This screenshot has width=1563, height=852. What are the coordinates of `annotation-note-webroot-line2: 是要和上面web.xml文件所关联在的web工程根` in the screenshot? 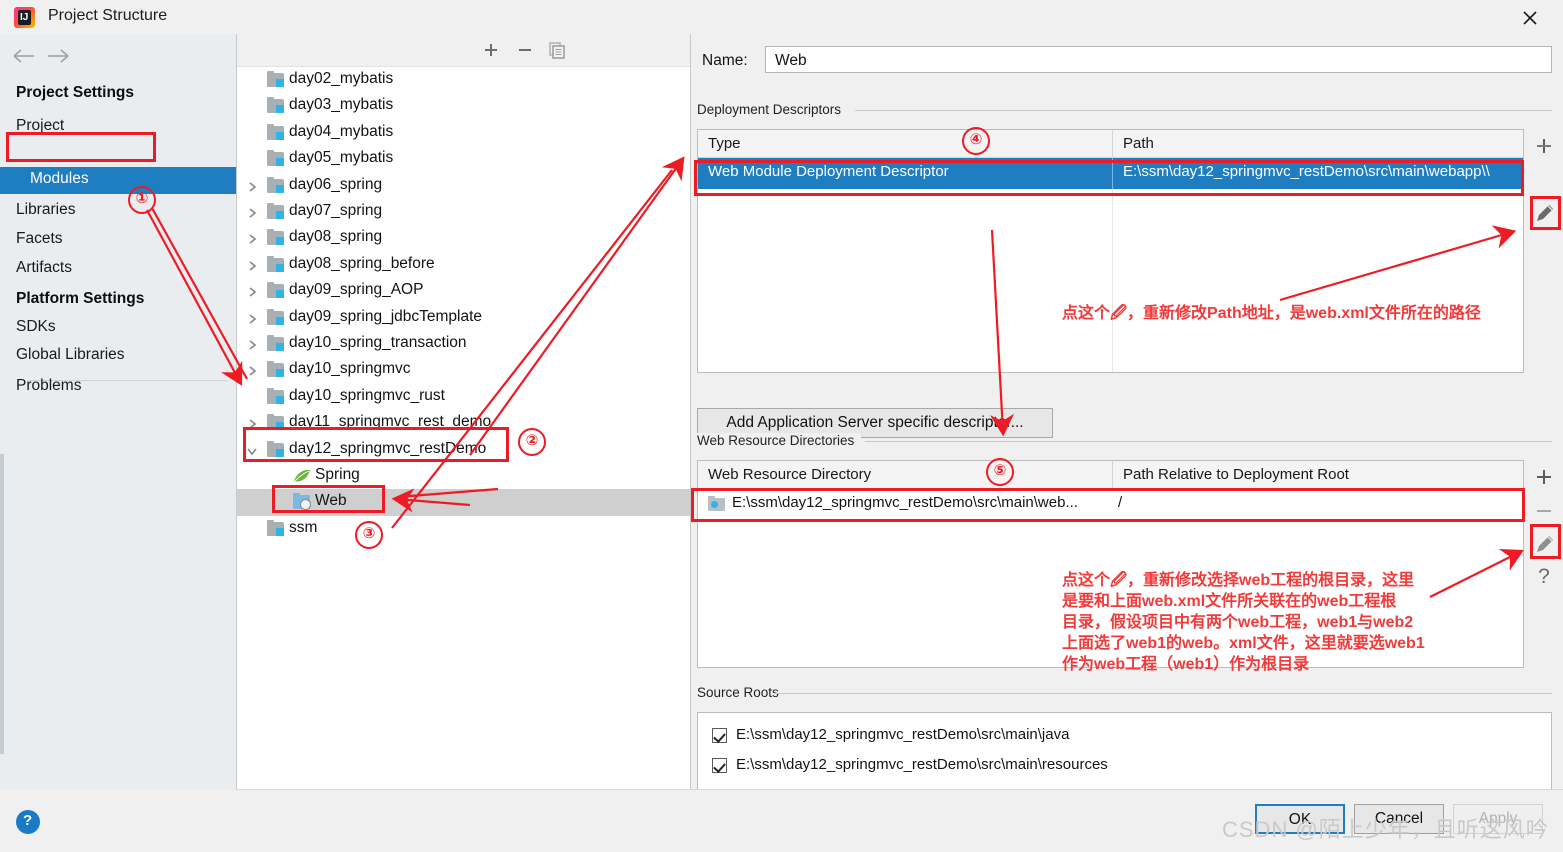 It's located at (1229, 601).